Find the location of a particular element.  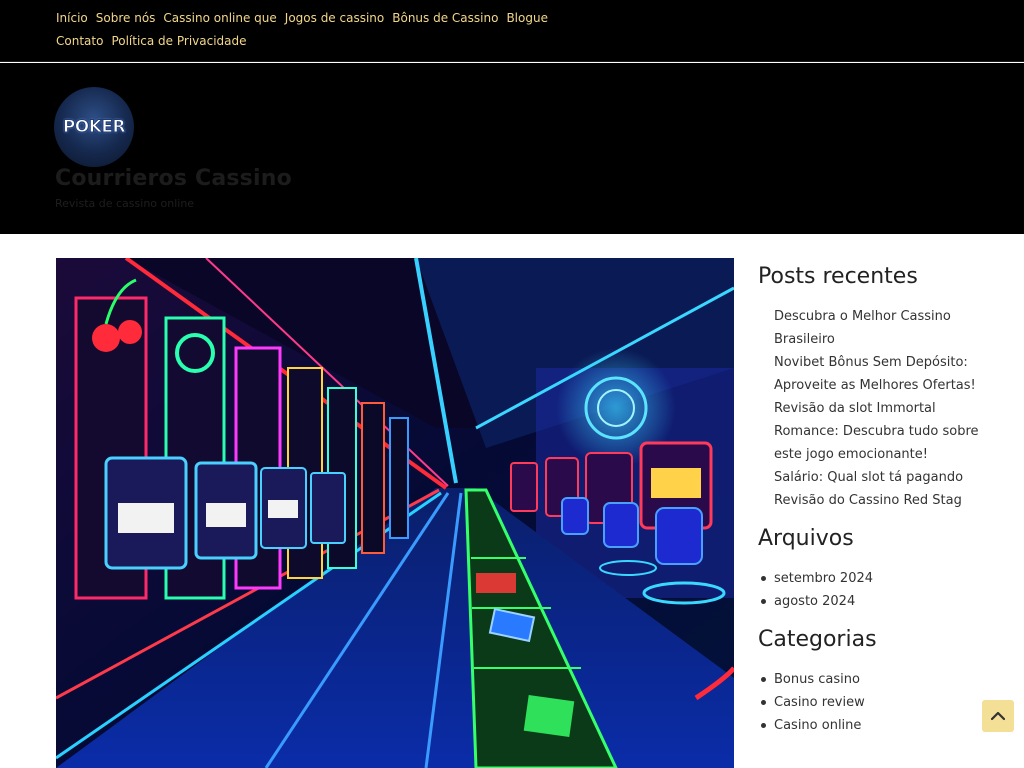

archives-title: Arquivos is located at coordinates (806, 538).